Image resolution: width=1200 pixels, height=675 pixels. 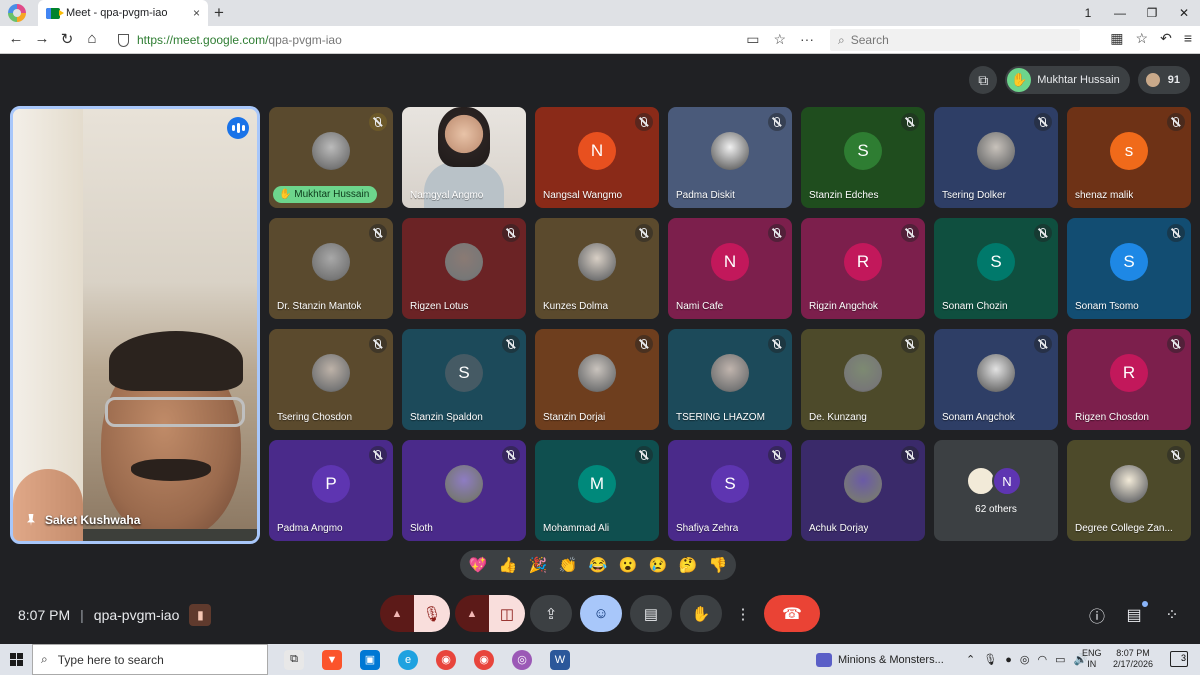 What do you see at coordinates (701, 613) in the screenshot?
I see `raise-hand-button: ✋` at bounding box center [701, 613].